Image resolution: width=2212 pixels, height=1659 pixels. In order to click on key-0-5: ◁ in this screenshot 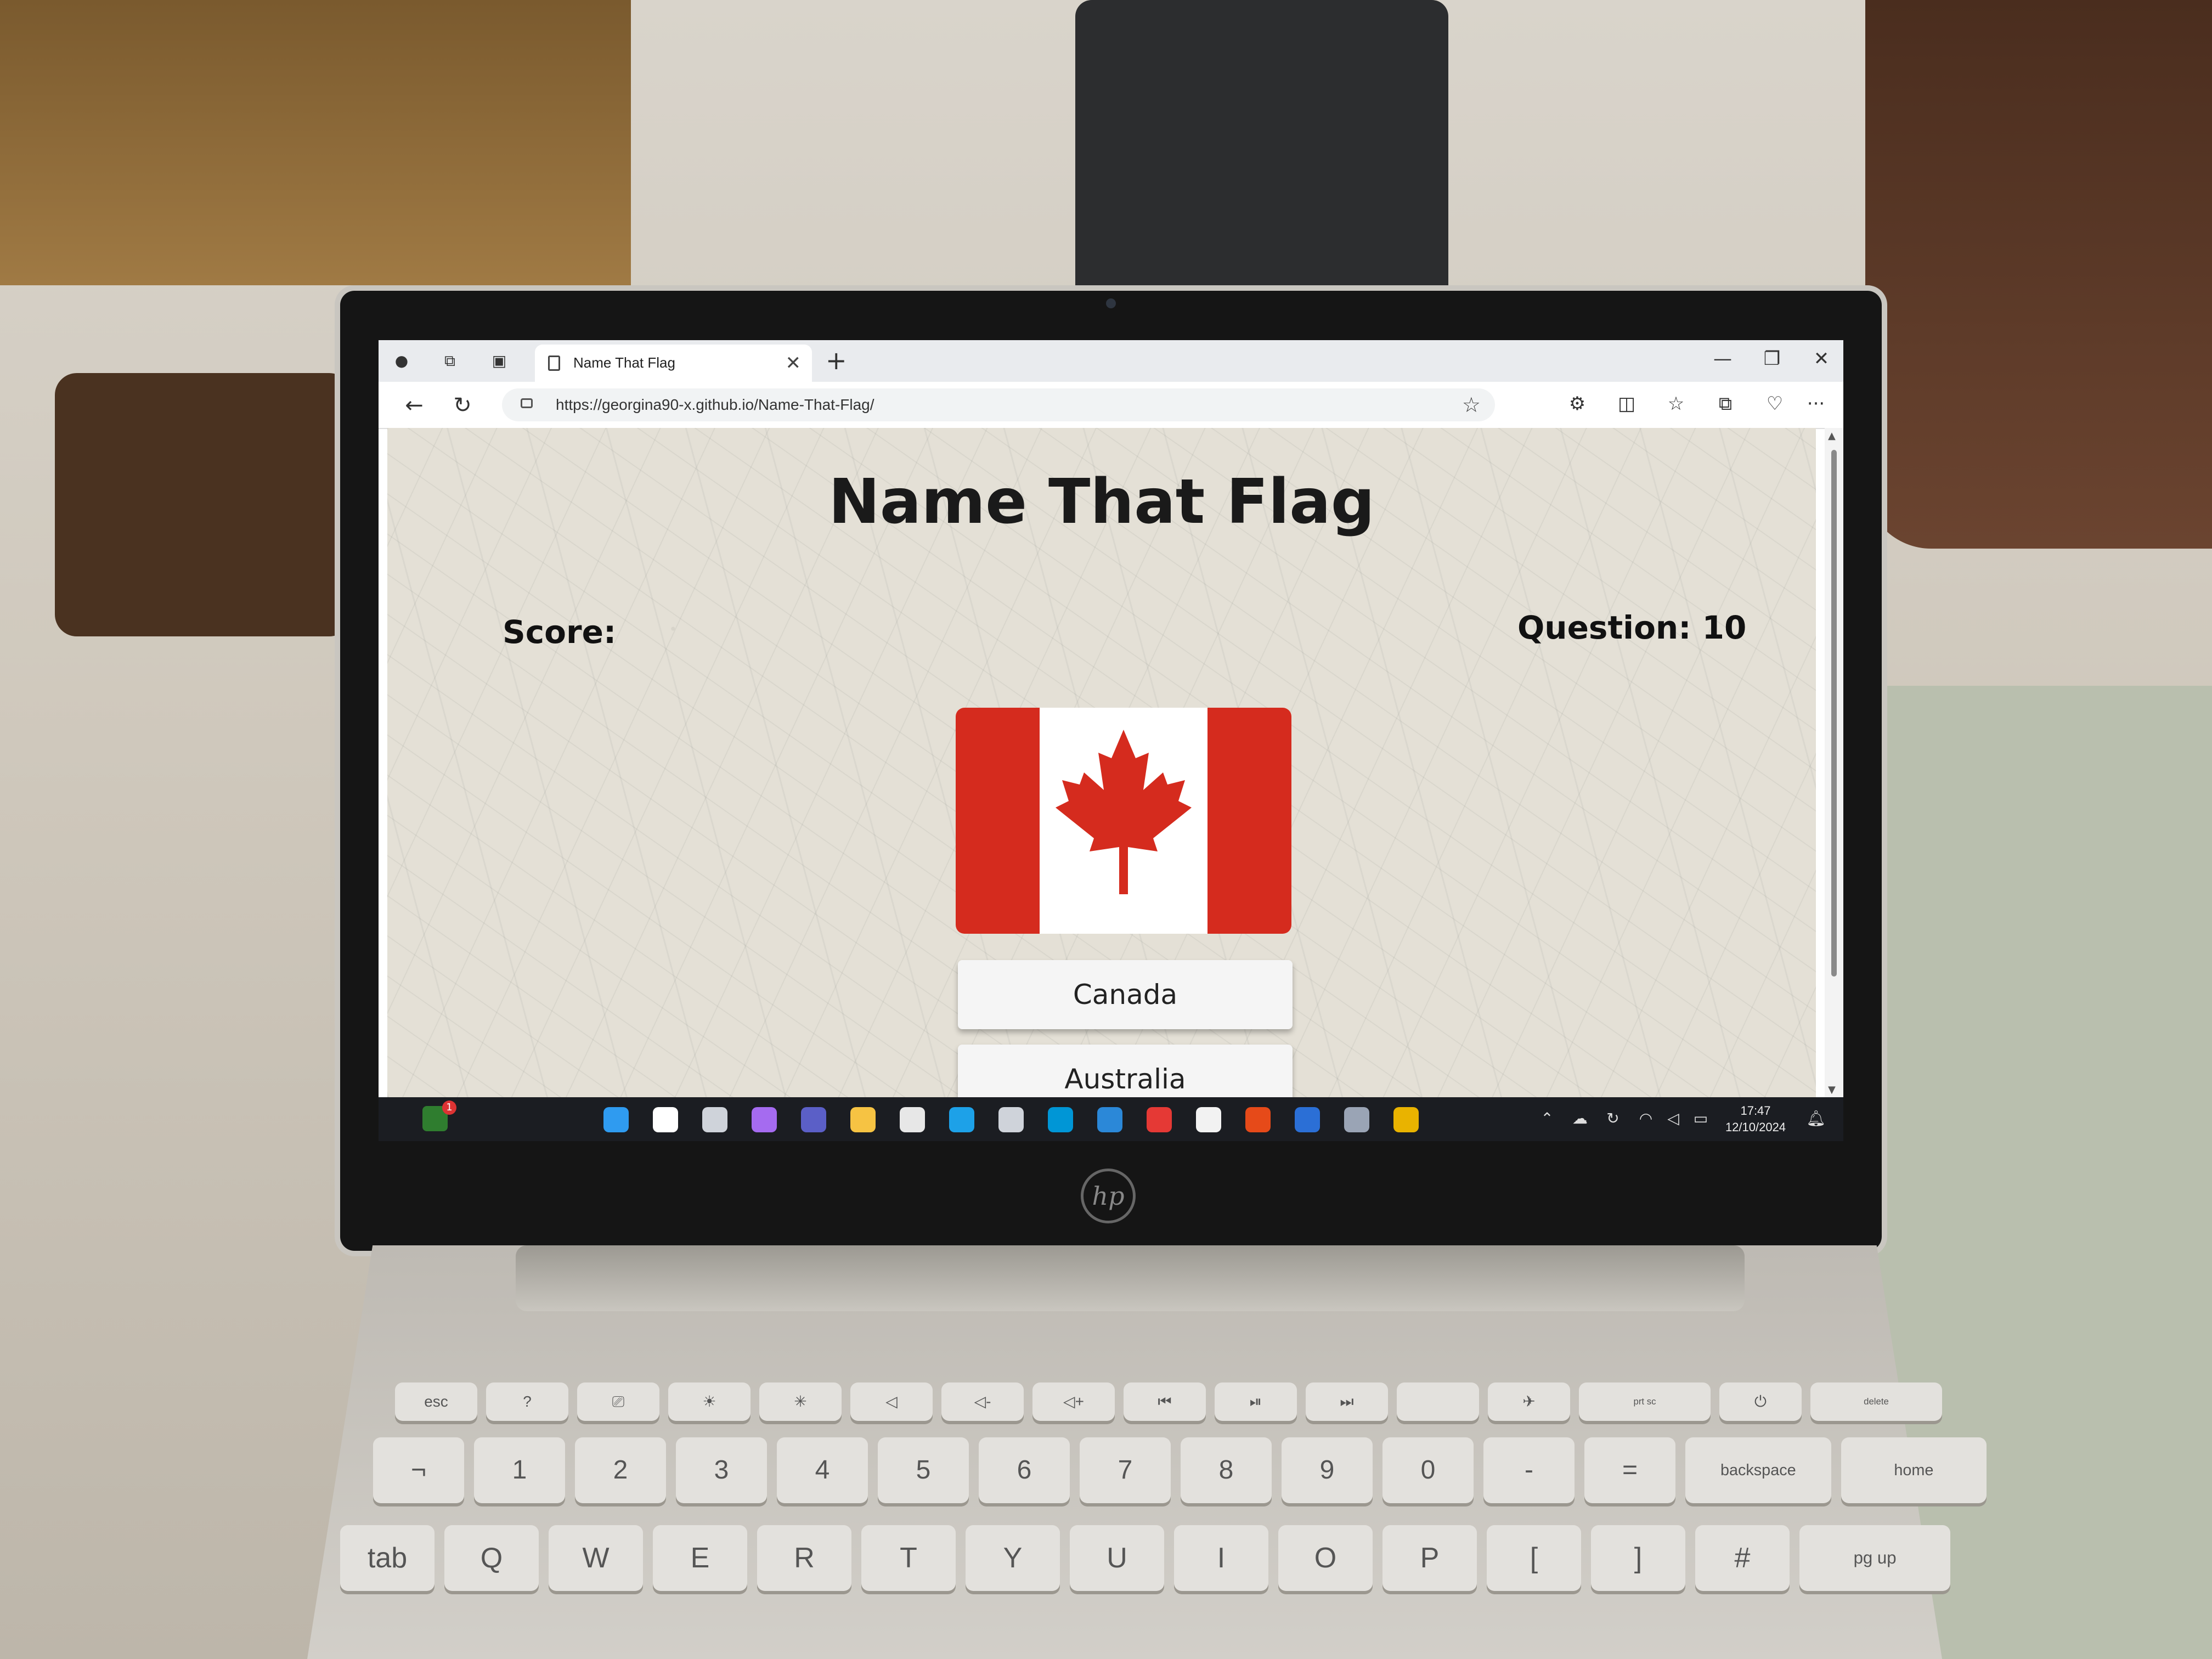, I will do `click(892, 1402)`.